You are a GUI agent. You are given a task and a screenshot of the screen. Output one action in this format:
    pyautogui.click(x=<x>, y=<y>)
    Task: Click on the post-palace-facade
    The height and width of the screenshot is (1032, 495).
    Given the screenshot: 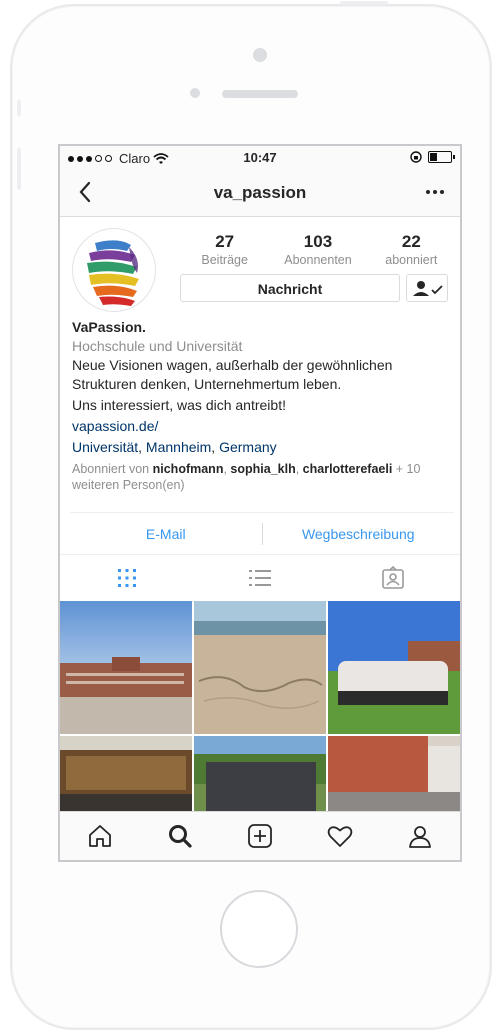 What is the action you would take?
    pyautogui.click(x=394, y=774)
    